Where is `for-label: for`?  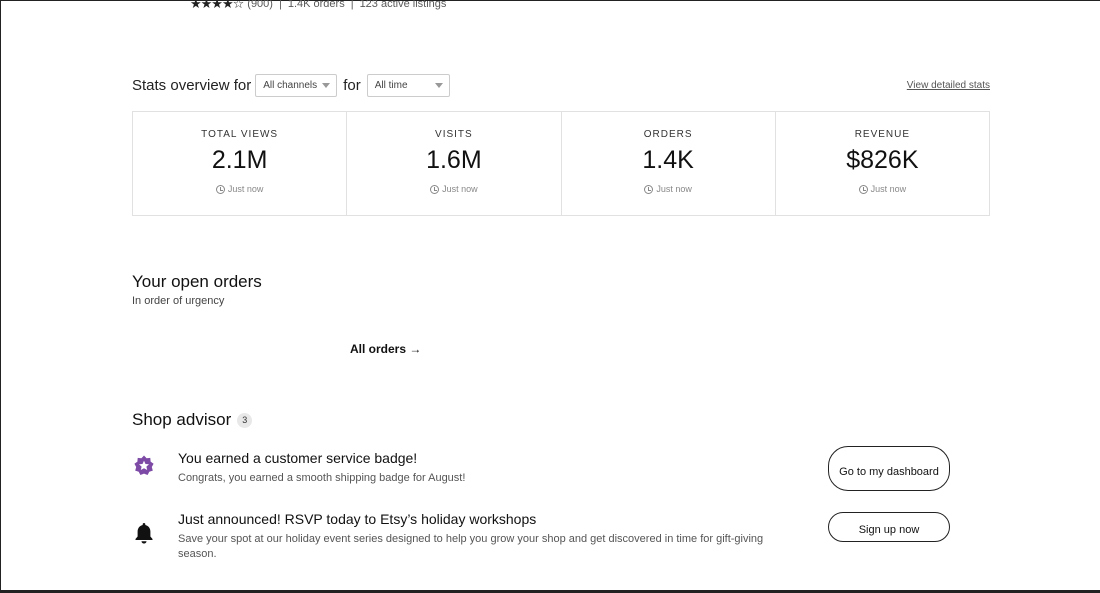
for-label: for is located at coordinates (352, 85).